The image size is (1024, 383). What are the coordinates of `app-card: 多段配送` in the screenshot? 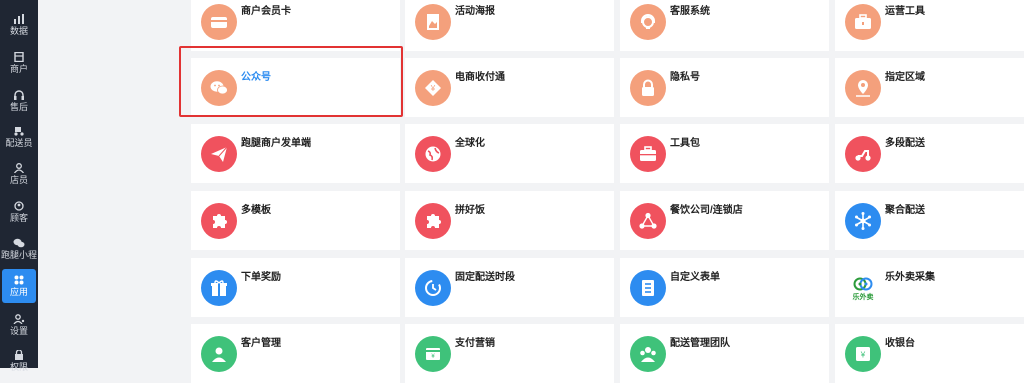 It's located at (929, 153).